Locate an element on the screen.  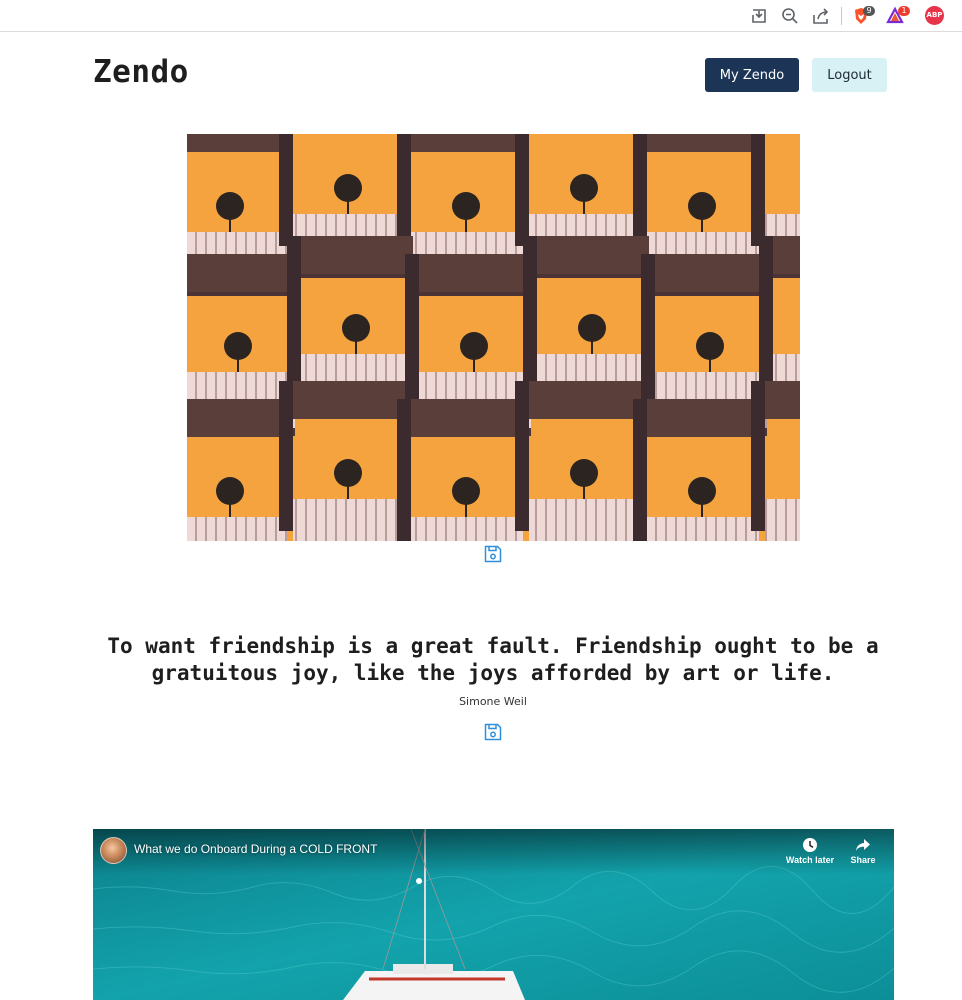
browser-toolbar: 9 1 ABP is located at coordinates (481, 16).